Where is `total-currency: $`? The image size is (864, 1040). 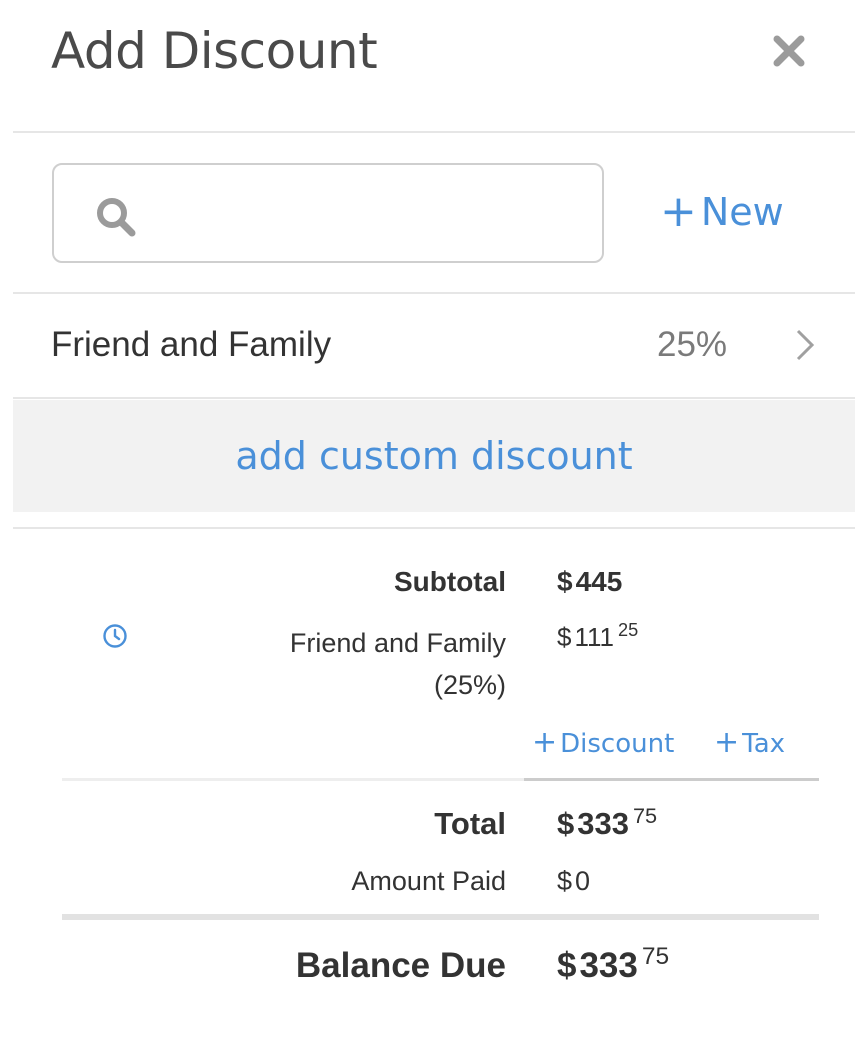 total-currency: $ is located at coordinates (566, 823).